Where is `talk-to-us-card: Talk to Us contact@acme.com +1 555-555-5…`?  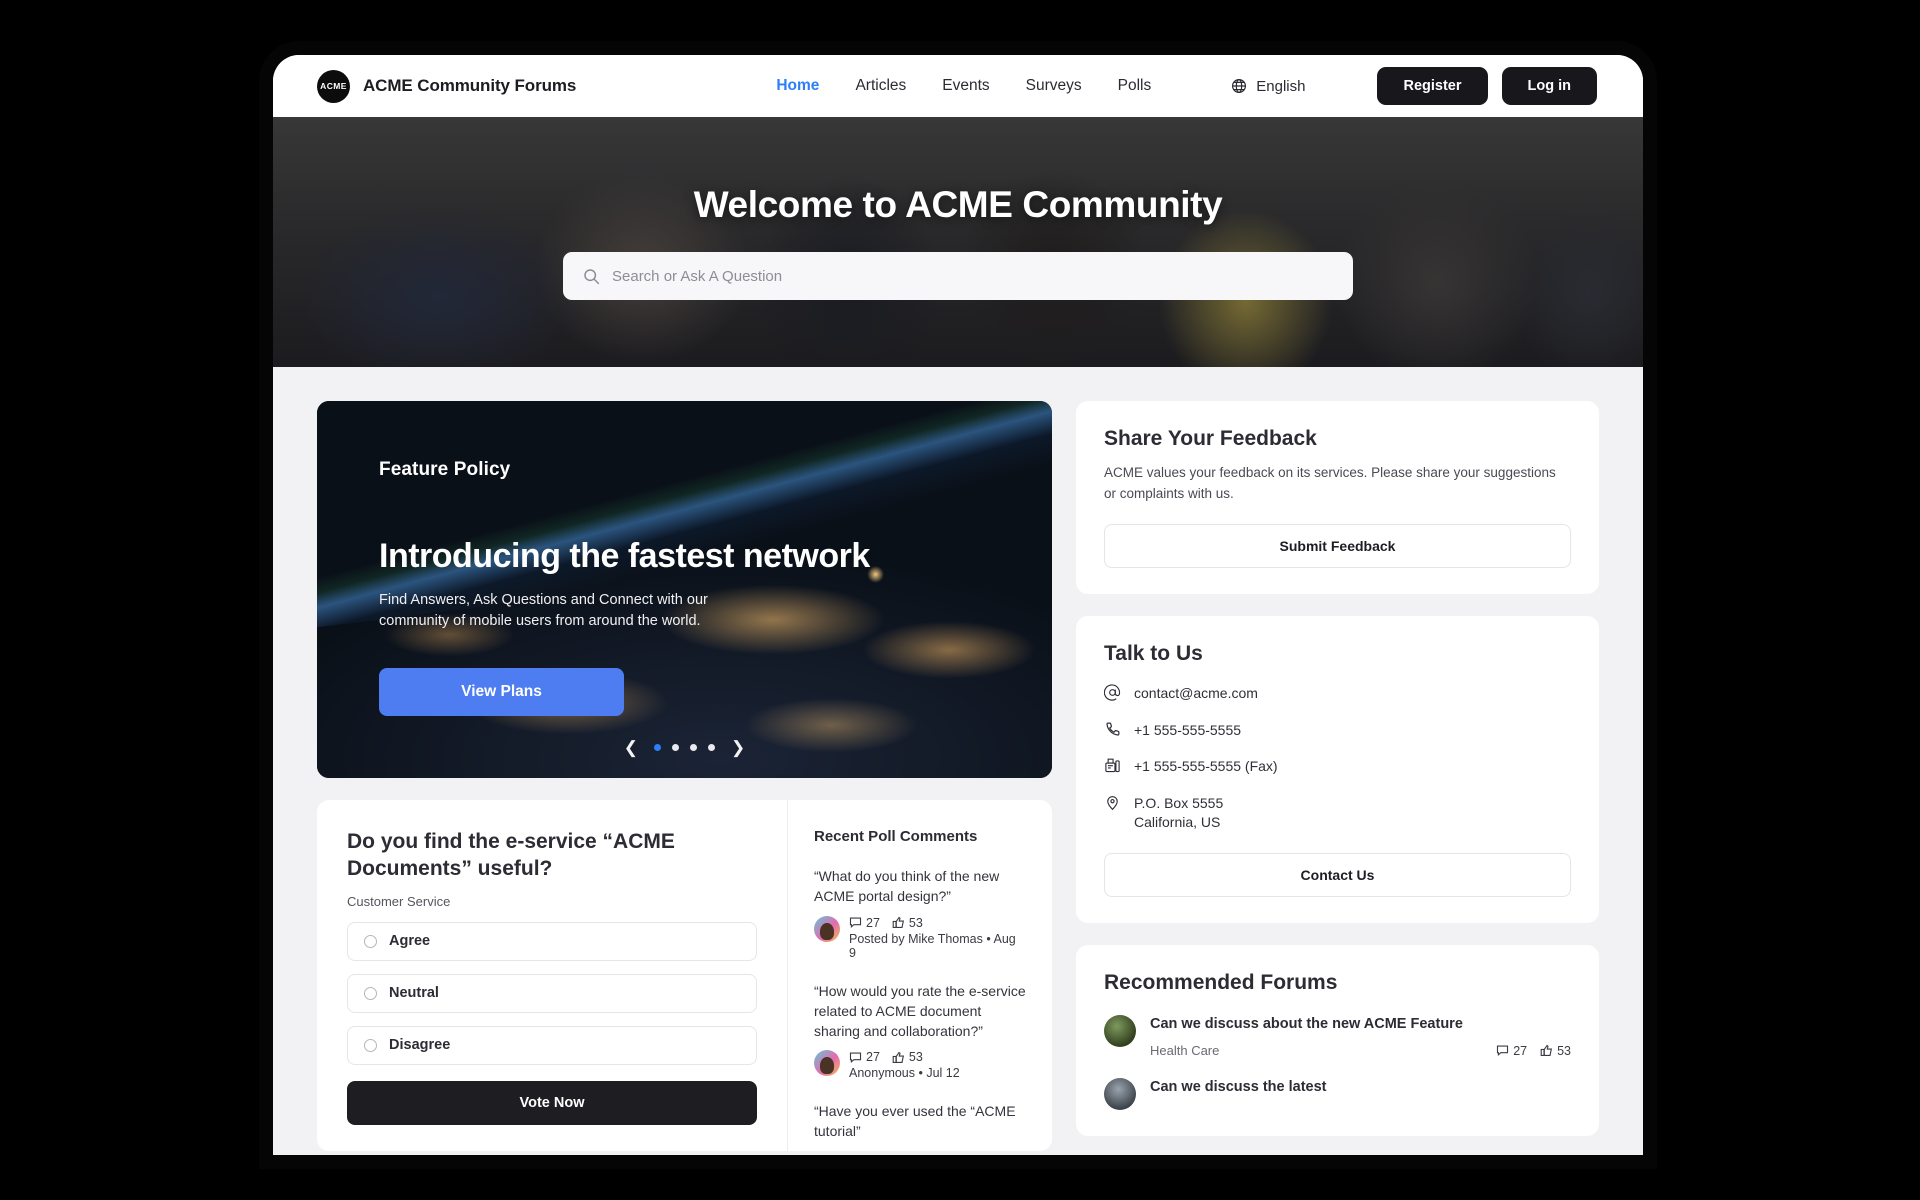 talk-to-us-card: Talk to Us contact@acme.com +1 555-555-5… is located at coordinates (1337, 769).